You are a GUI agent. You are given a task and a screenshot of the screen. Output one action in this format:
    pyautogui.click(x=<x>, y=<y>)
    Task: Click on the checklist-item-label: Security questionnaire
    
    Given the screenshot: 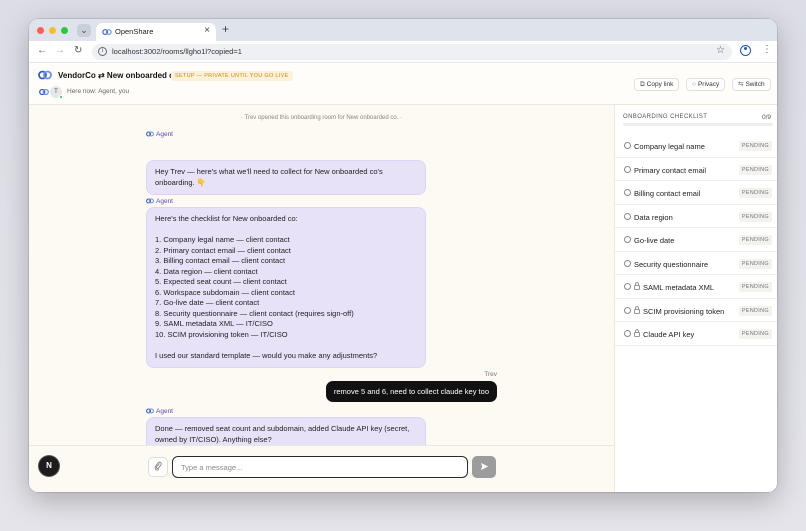 What is the action you would take?
    pyautogui.click(x=671, y=264)
    